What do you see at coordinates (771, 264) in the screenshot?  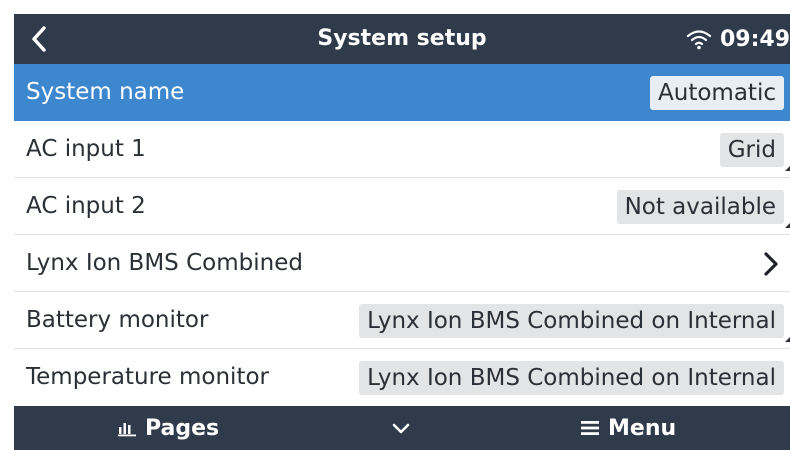 I see `chevron-right-icon` at bounding box center [771, 264].